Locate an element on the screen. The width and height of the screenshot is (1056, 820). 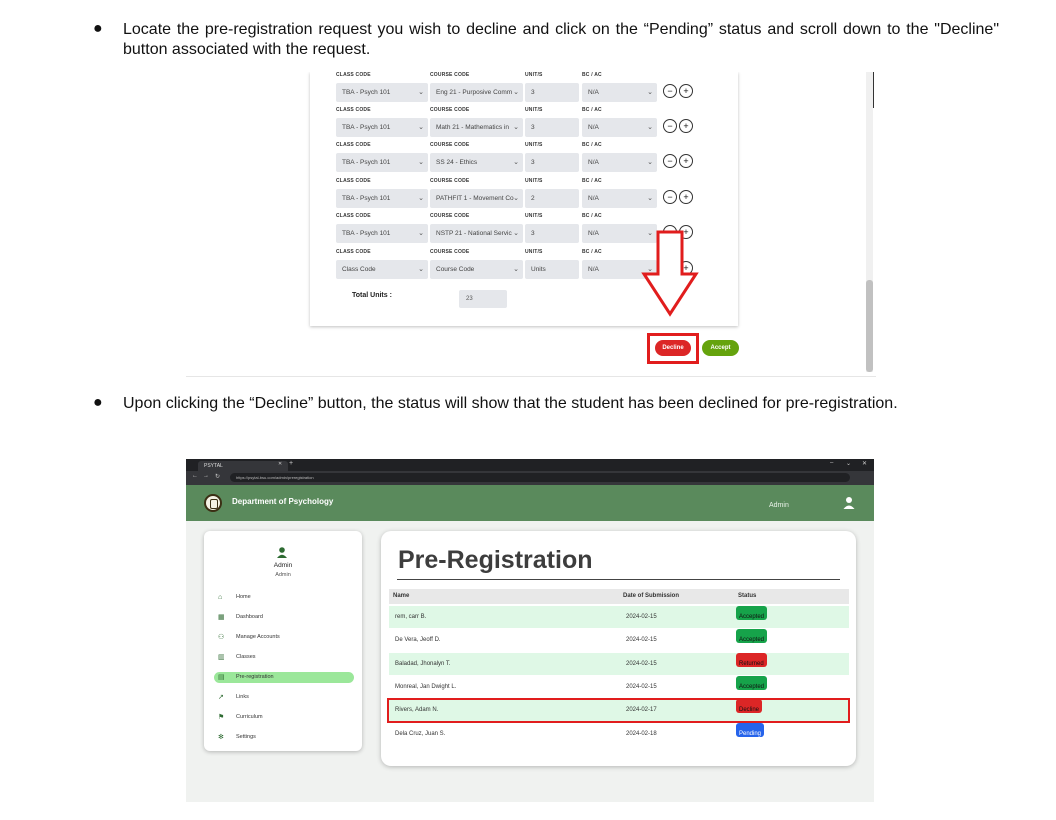
sidebar-item-manage-accounts: ⚇ Manage Accounts is located at coordinates (284, 637).